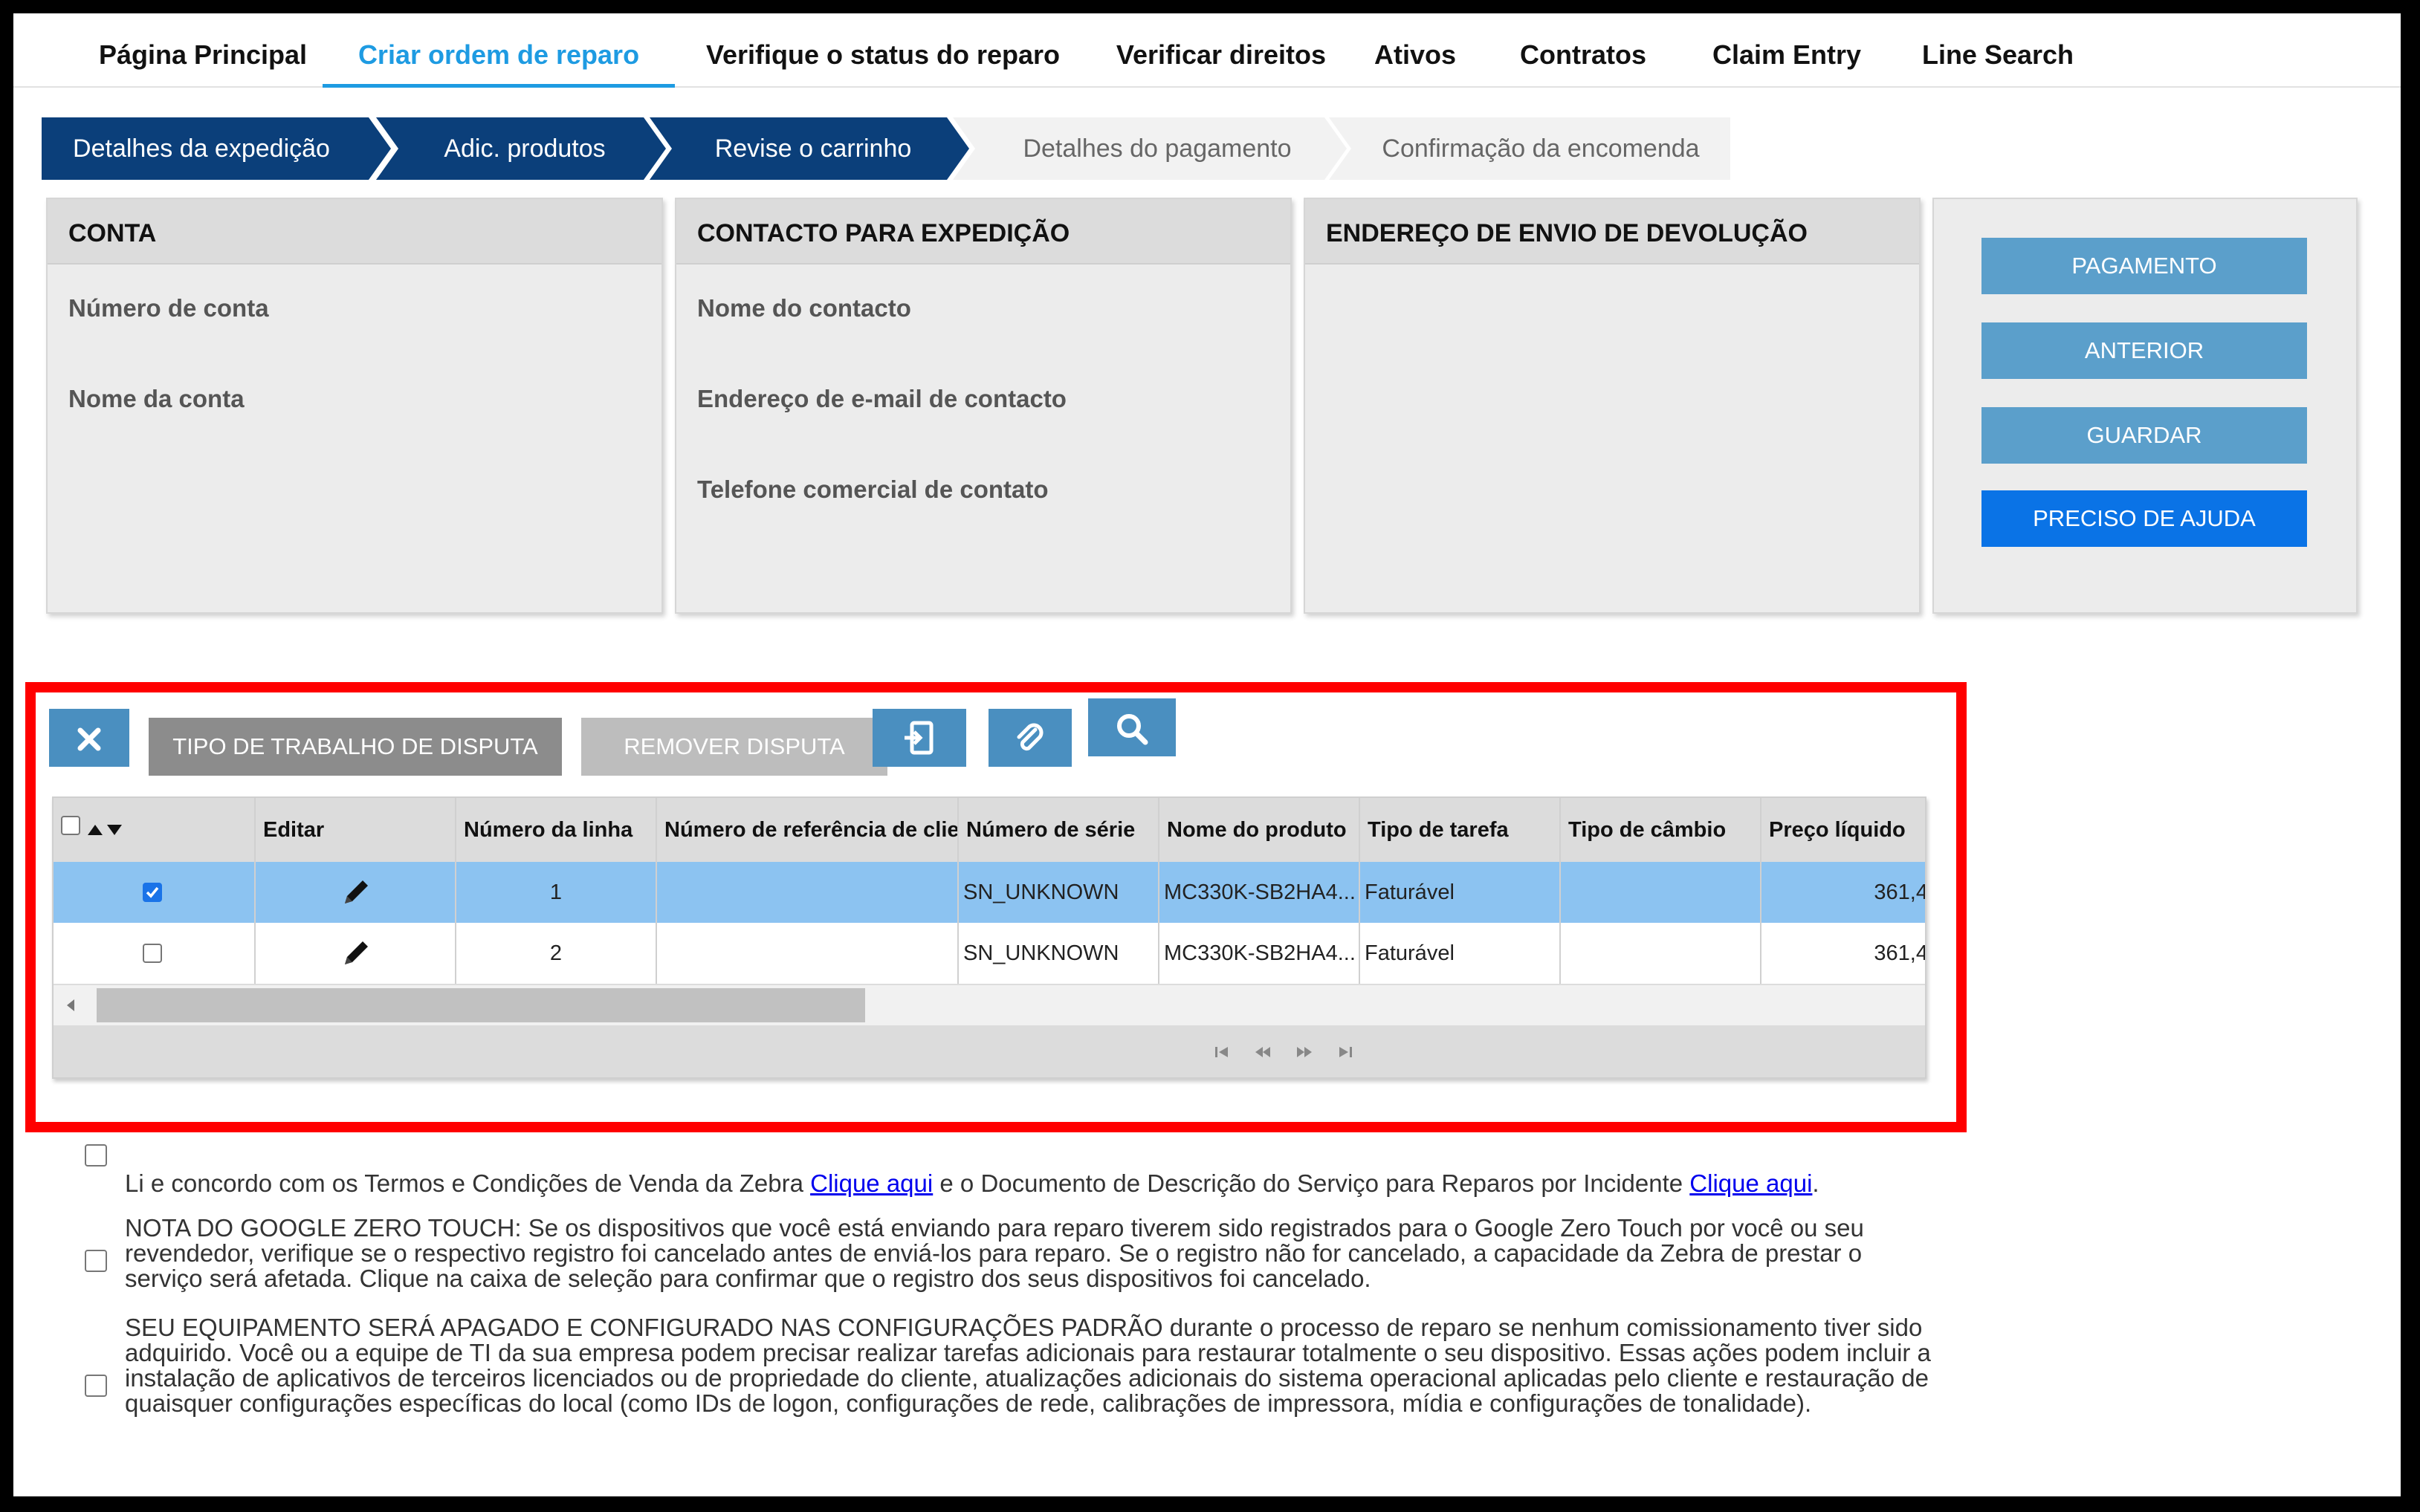 This screenshot has height=1512, width=2420. Describe the element at coordinates (556, 953) in the screenshot. I see `cell-line-number: 2` at that location.